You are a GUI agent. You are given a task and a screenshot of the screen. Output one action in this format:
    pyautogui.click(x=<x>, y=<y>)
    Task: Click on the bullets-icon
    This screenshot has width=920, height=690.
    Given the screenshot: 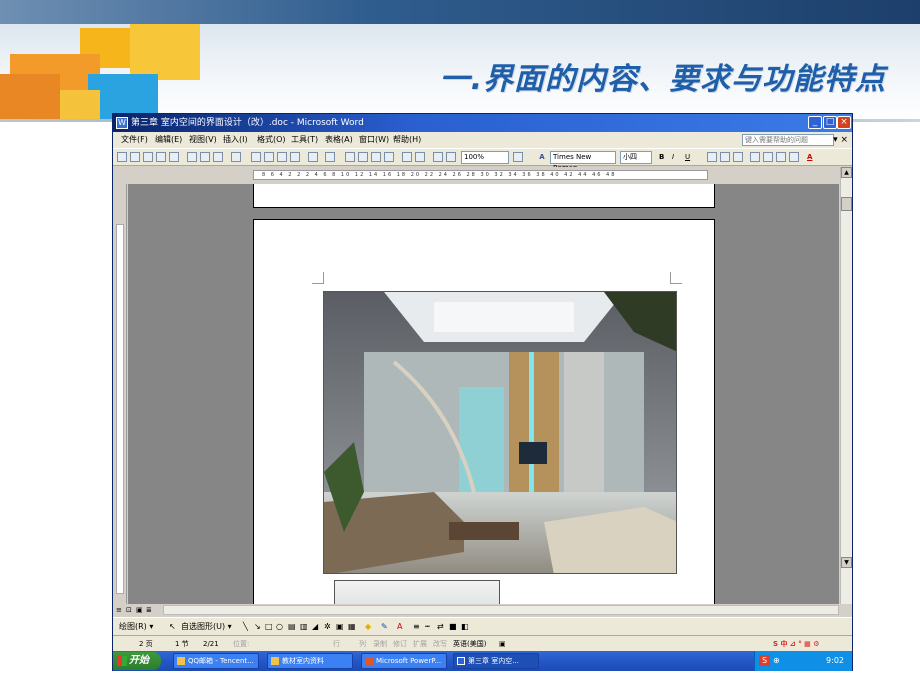 What is the action you would take?
    pyautogui.click(x=768, y=157)
    